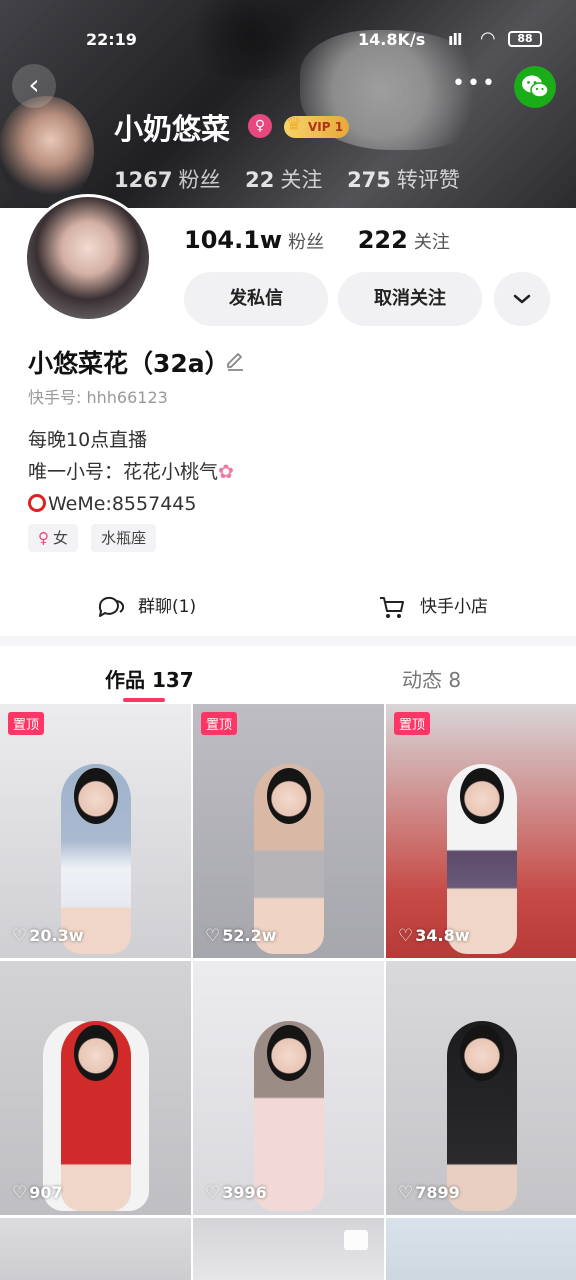 The image size is (576, 1280). I want to click on status-bar: 22:19 14.8K/s ıll ◠ 88, so click(288, 40).